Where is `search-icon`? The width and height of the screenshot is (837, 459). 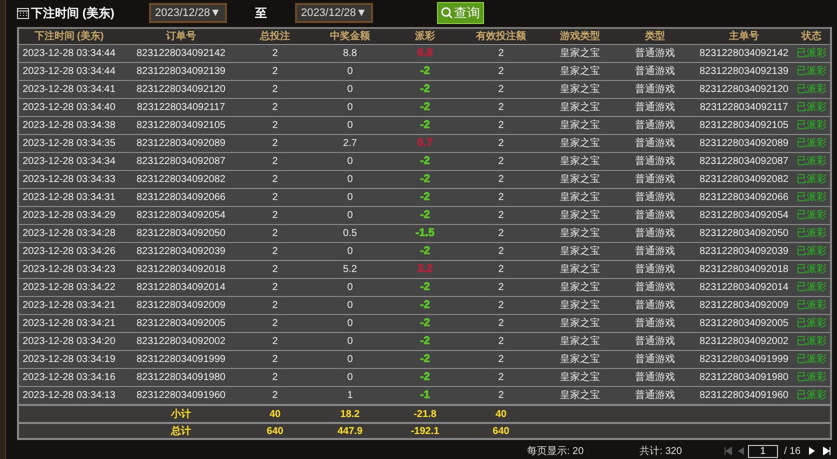 search-icon is located at coordinates (446, 12).